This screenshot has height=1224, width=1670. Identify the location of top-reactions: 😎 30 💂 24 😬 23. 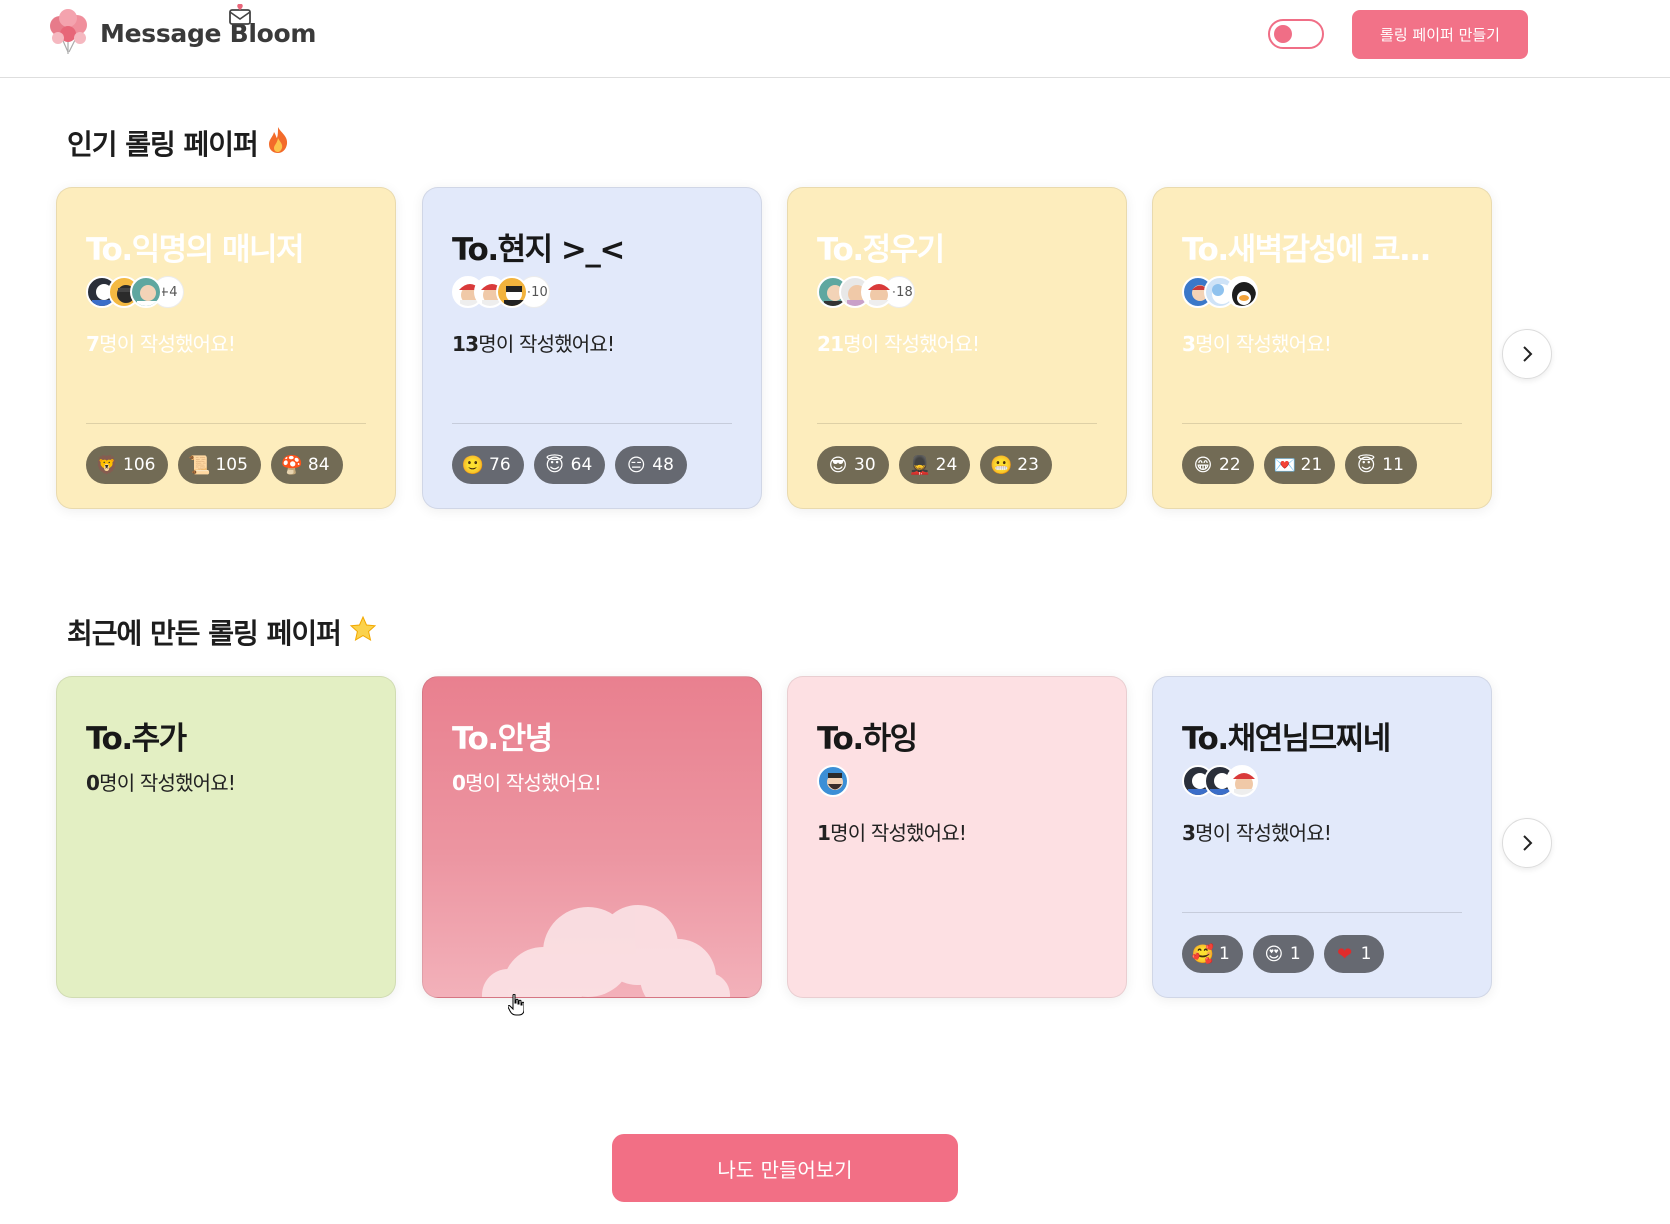
(934, 465).